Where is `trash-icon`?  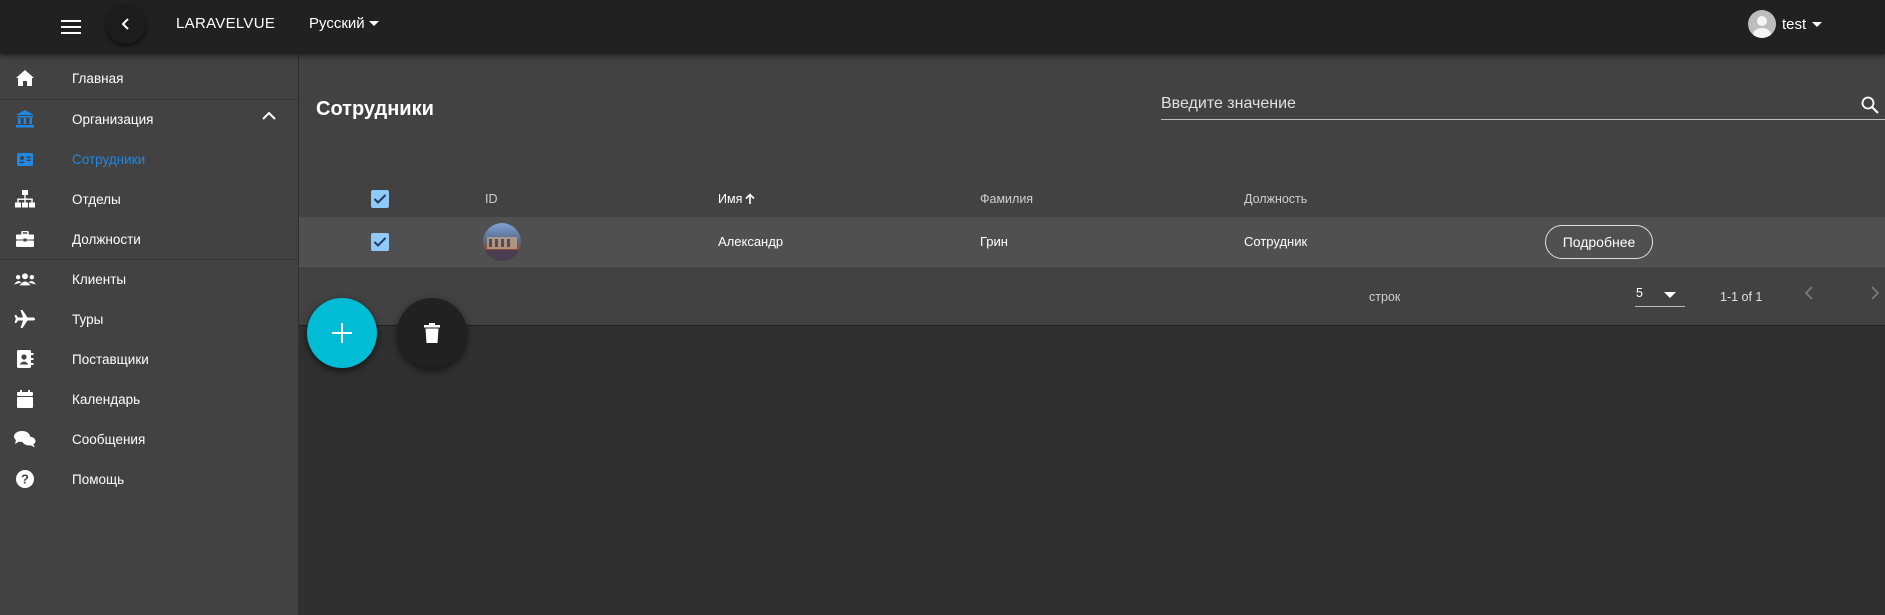
trash-icon is located at coordinates (432, 333).